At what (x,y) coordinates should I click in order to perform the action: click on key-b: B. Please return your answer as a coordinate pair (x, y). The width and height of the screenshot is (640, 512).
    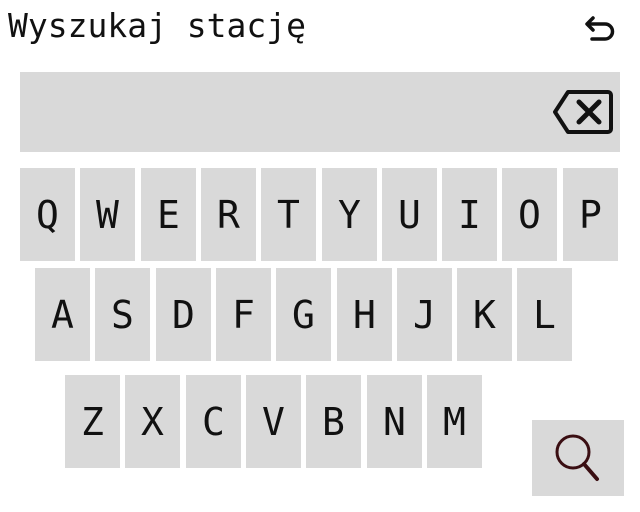
    Looking at the image, I should click on (333, 421).